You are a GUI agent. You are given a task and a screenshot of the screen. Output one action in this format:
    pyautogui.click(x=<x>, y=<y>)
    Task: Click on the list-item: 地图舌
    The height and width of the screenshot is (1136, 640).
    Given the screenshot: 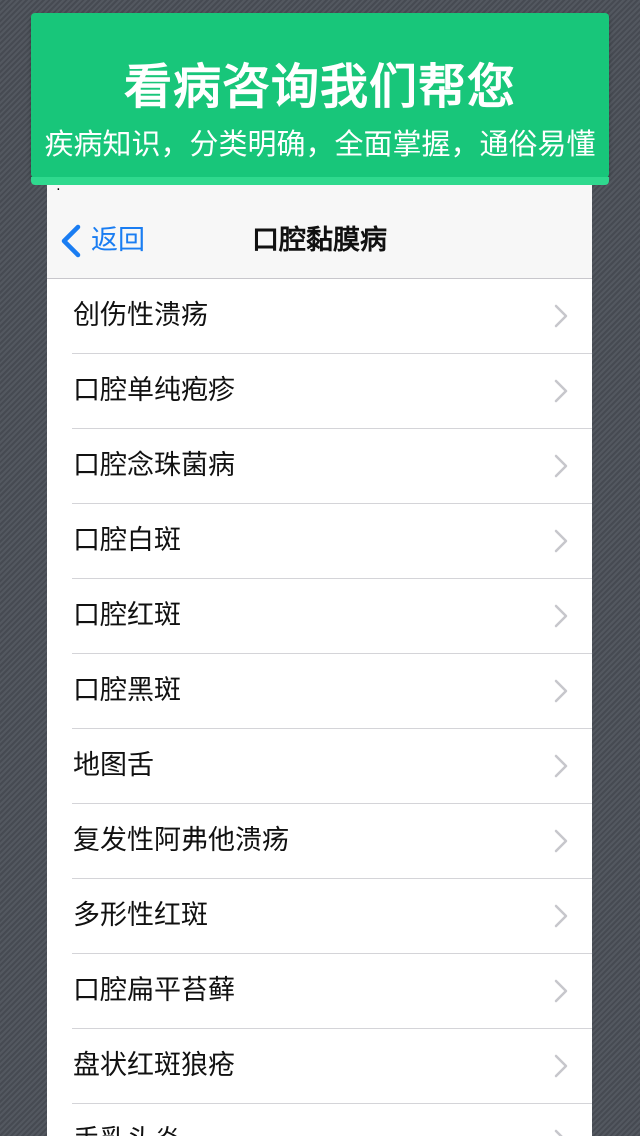 What is the action you would take?
    pyautogui.click(x=319, y=766)
    